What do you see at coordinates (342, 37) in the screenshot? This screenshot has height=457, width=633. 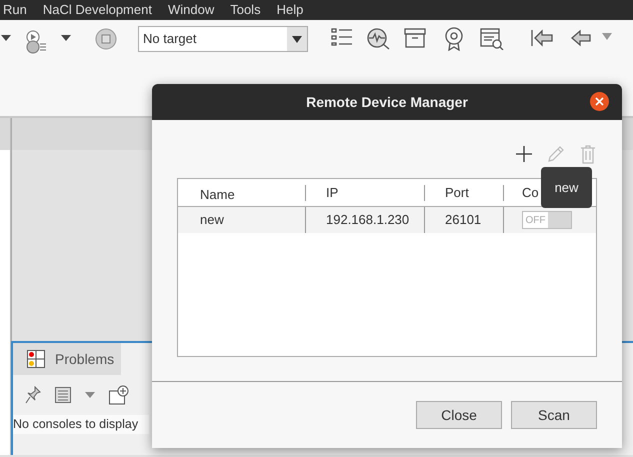 I see `list-icon` at bounding box center [342, 37].